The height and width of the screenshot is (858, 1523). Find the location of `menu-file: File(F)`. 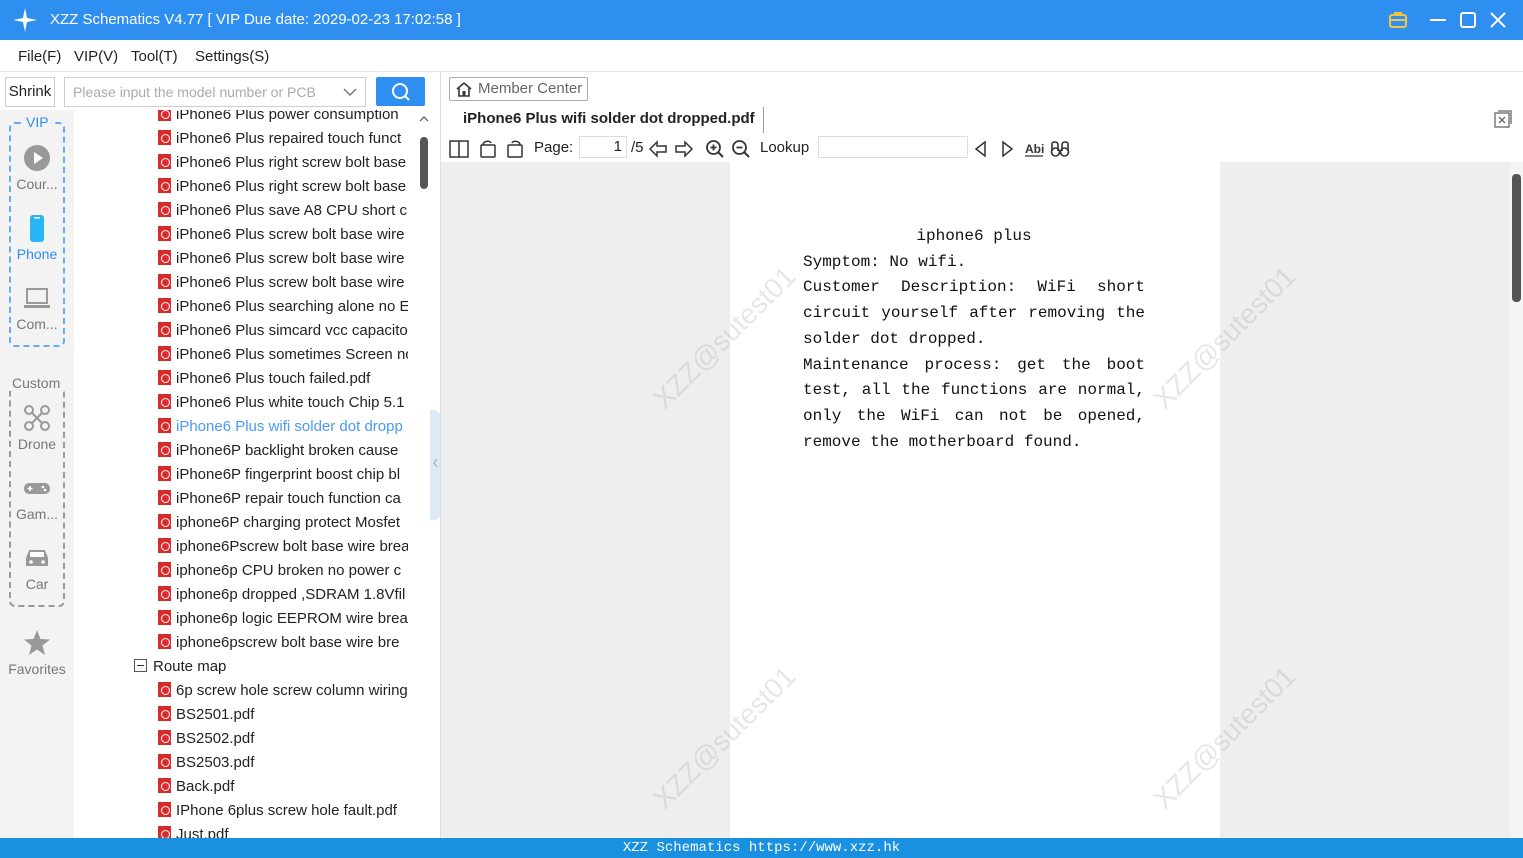

menu-file: File(F) is located at coordinates (39, 56).